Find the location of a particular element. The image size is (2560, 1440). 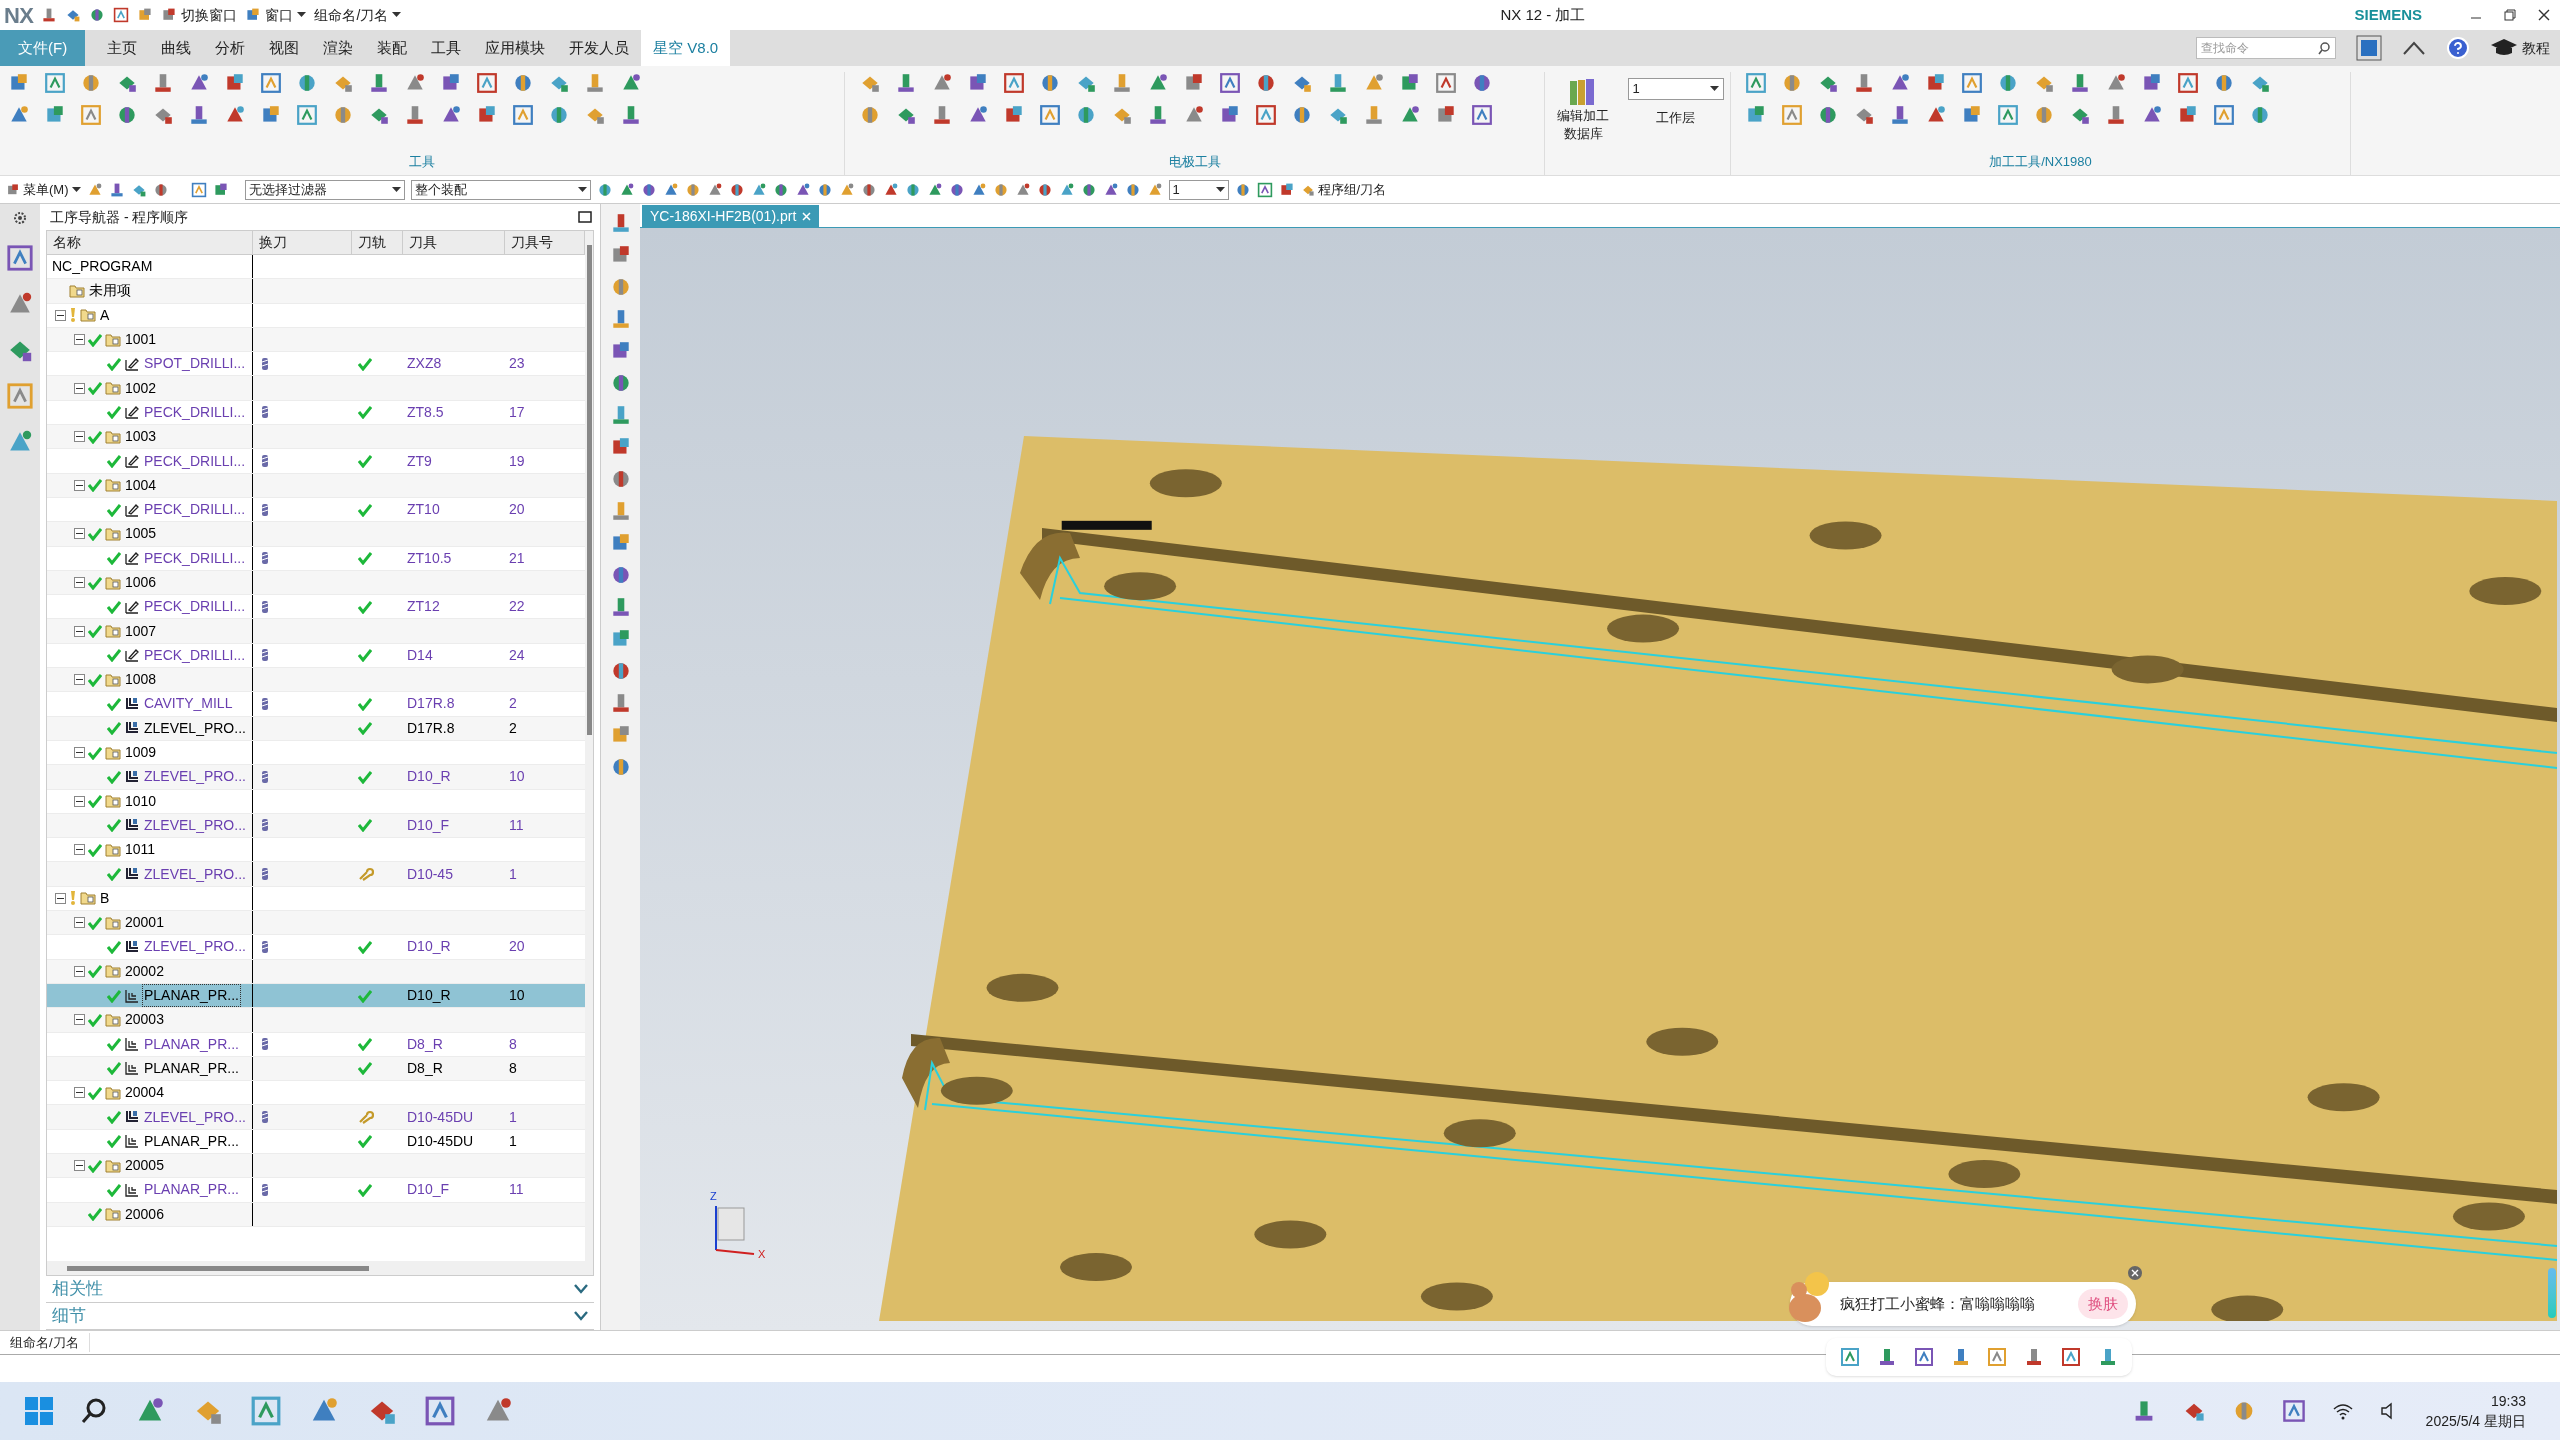

tree-row: 1003 is located at coordinates (316, 437).